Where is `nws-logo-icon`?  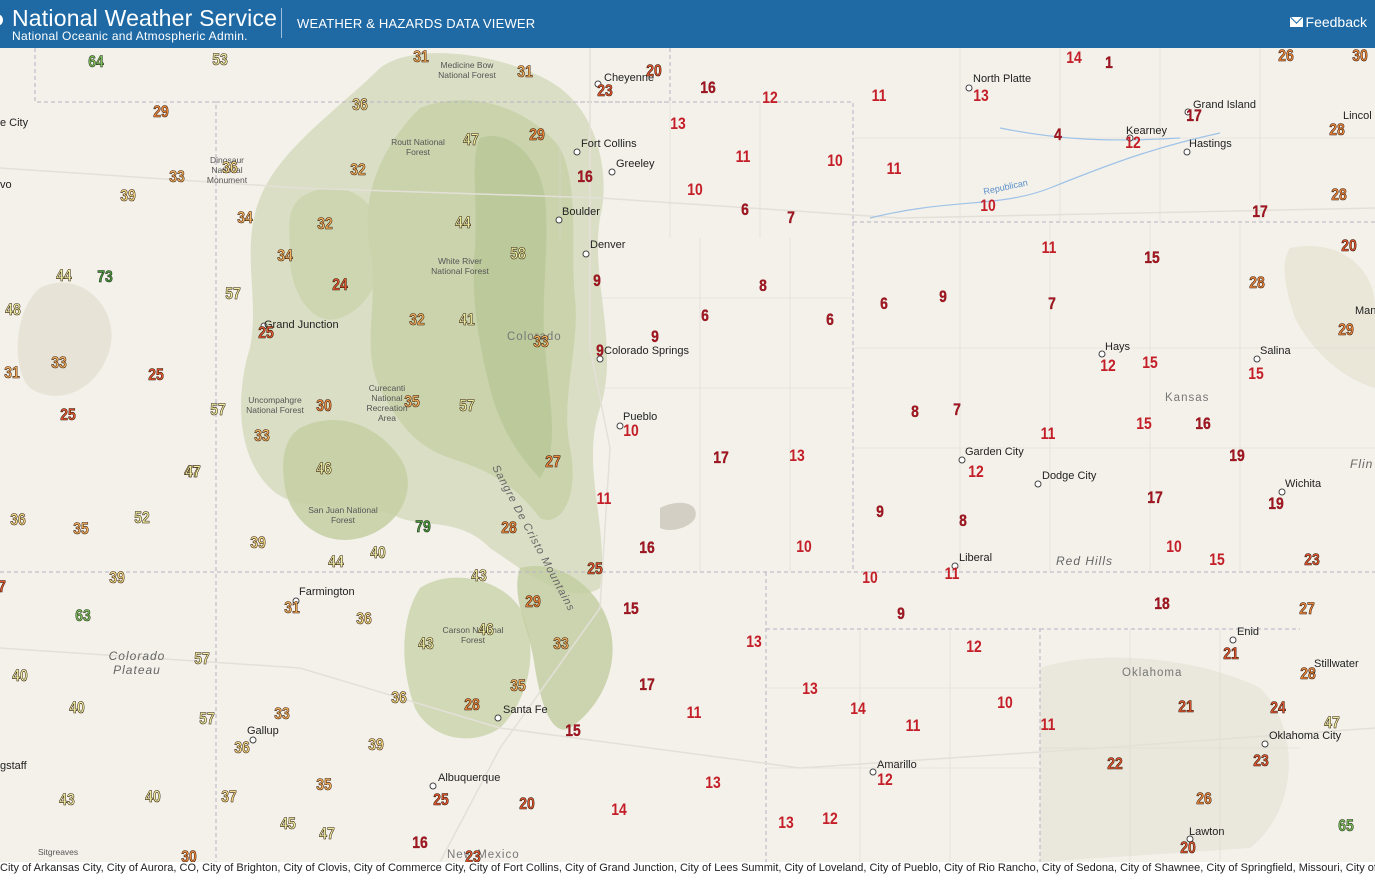
nws-logo-icon is located at coordinates (1, 20).